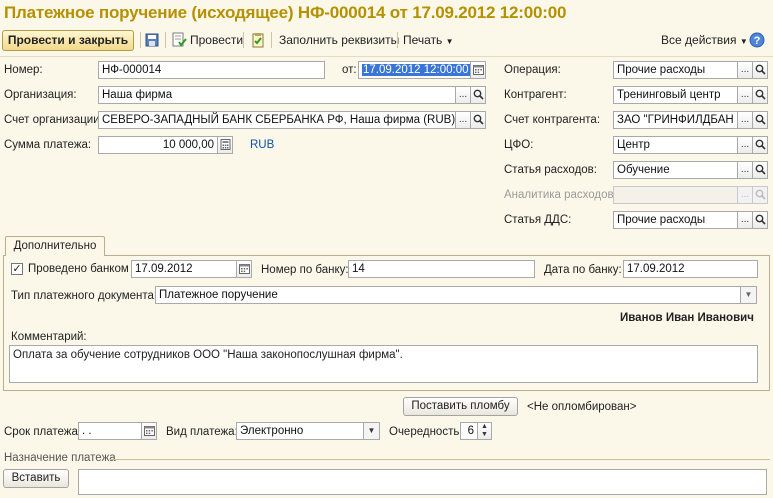 The width and height of the screenshot is (773, 498). I want to click on post-document-icon, so click(179, 40).